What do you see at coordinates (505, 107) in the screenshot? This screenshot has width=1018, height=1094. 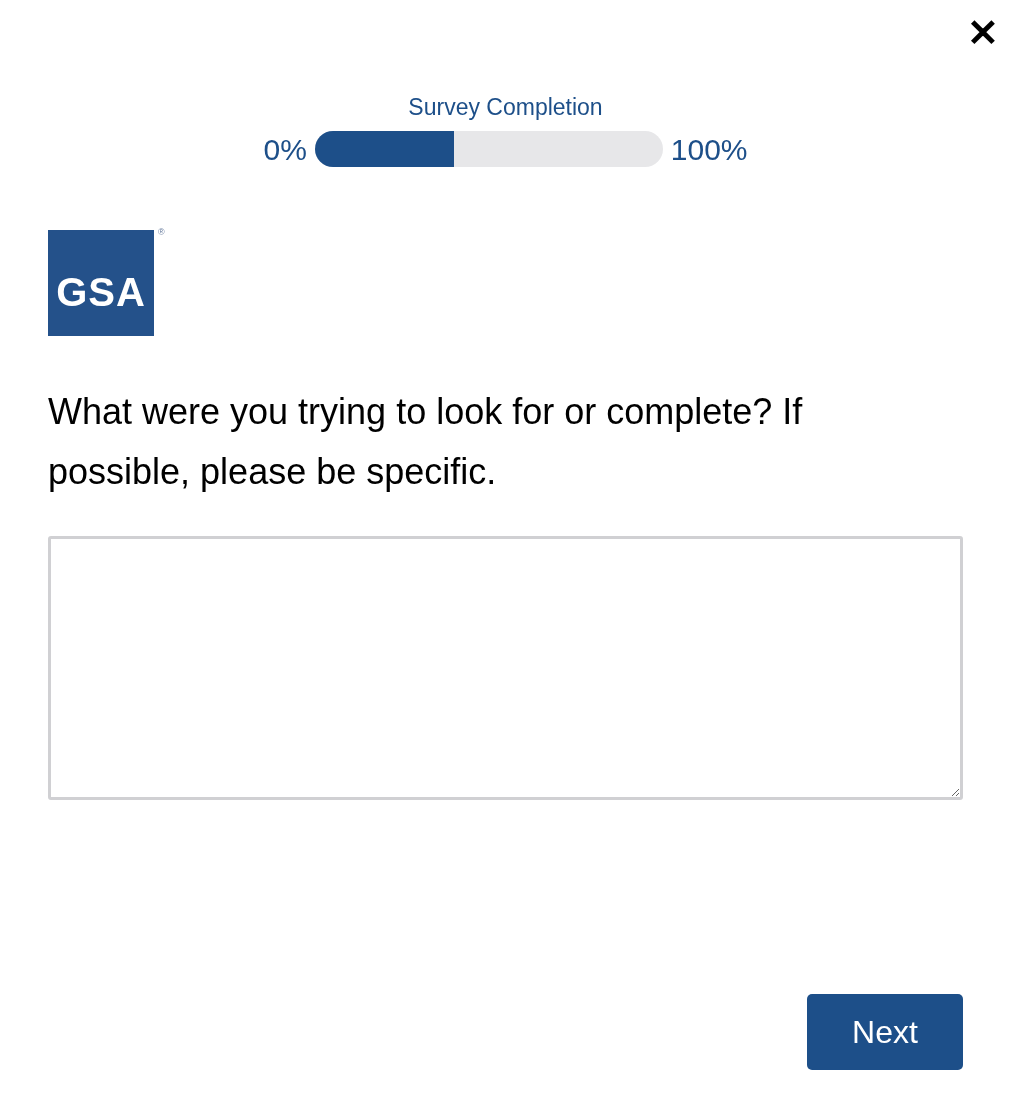 I see `progress-title: Survey Completion` at bounding box center [505, 107].